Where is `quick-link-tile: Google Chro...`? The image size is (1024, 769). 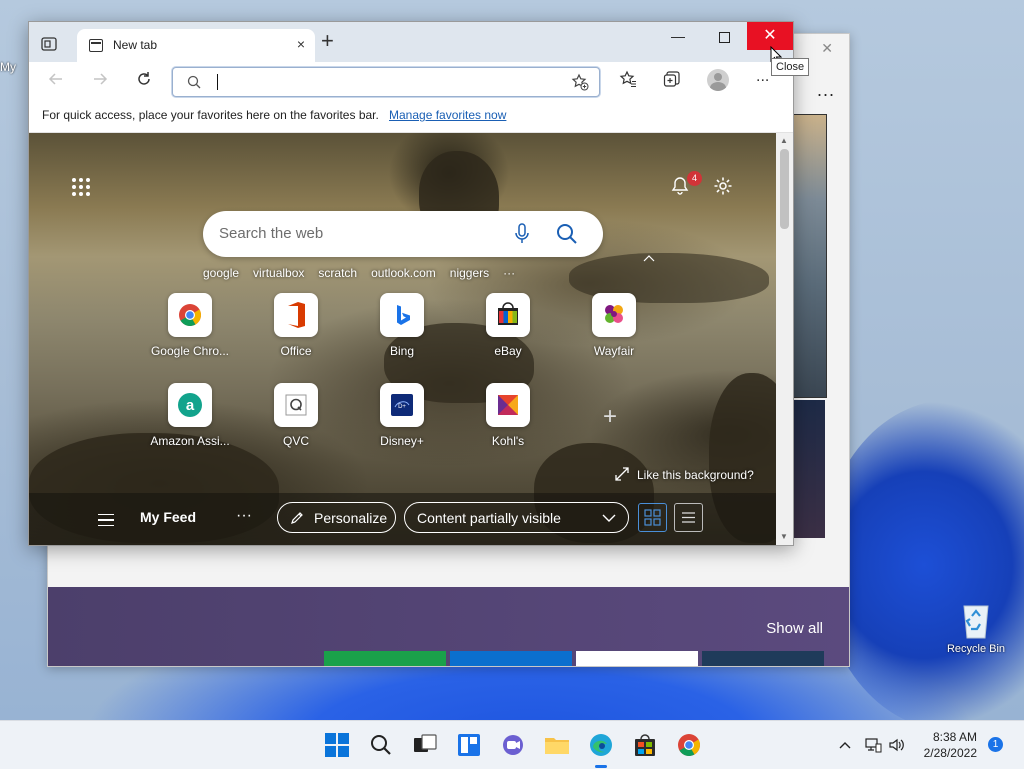
quick-link-tile: Google Chro... is located at coordinates (190, 325).